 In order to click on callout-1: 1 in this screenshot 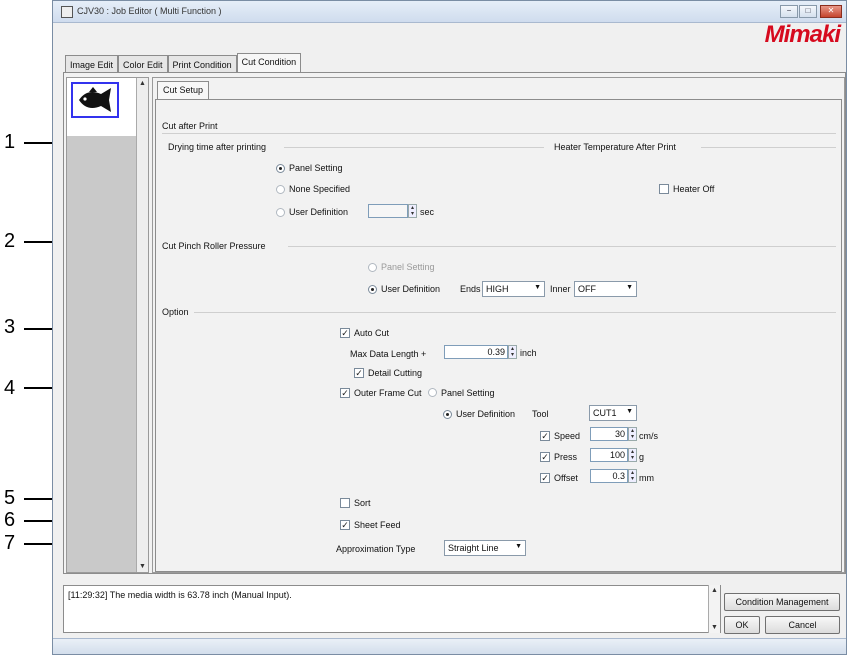, I will do `click(10, 142)`.